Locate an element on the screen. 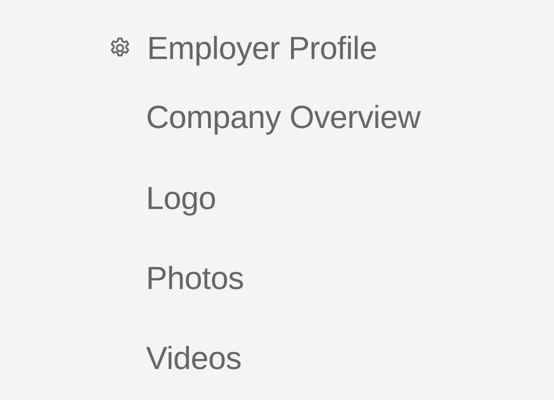 The image size is (554, 400). menu-item: Videos is located at coordinates (194, 358).